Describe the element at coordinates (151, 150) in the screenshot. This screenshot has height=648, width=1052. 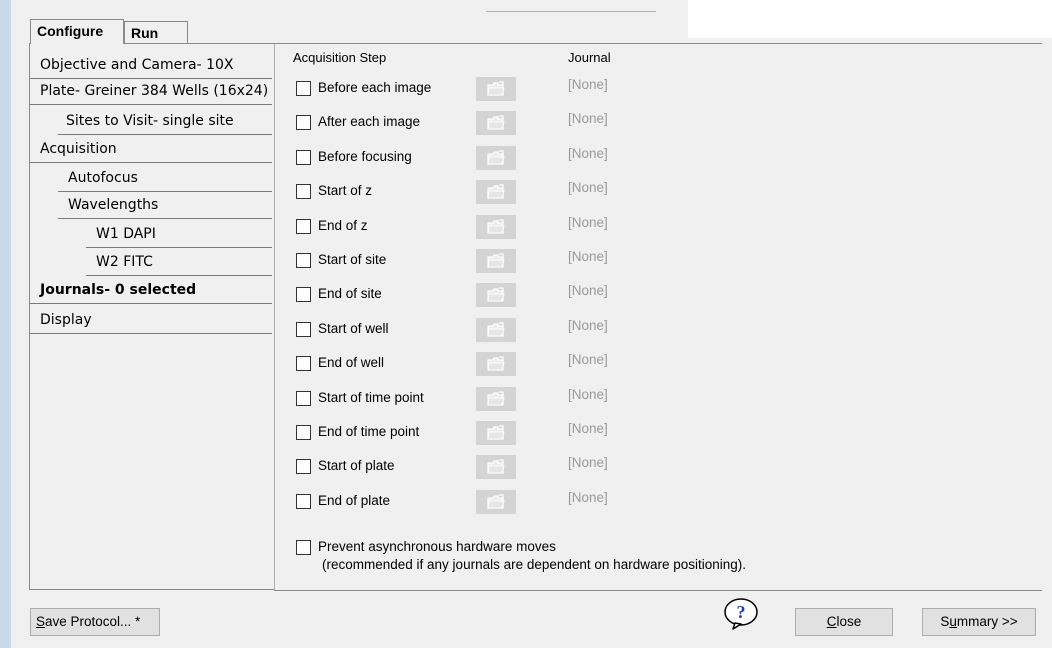
I see `nav-item-acquisition: Acquisition` at that location.